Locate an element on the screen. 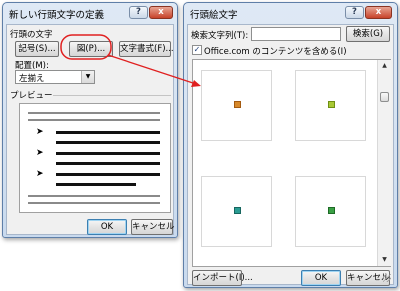 The image size is (400, 291). section-label: 行頭の文字 is located at coordinates (31, 35).